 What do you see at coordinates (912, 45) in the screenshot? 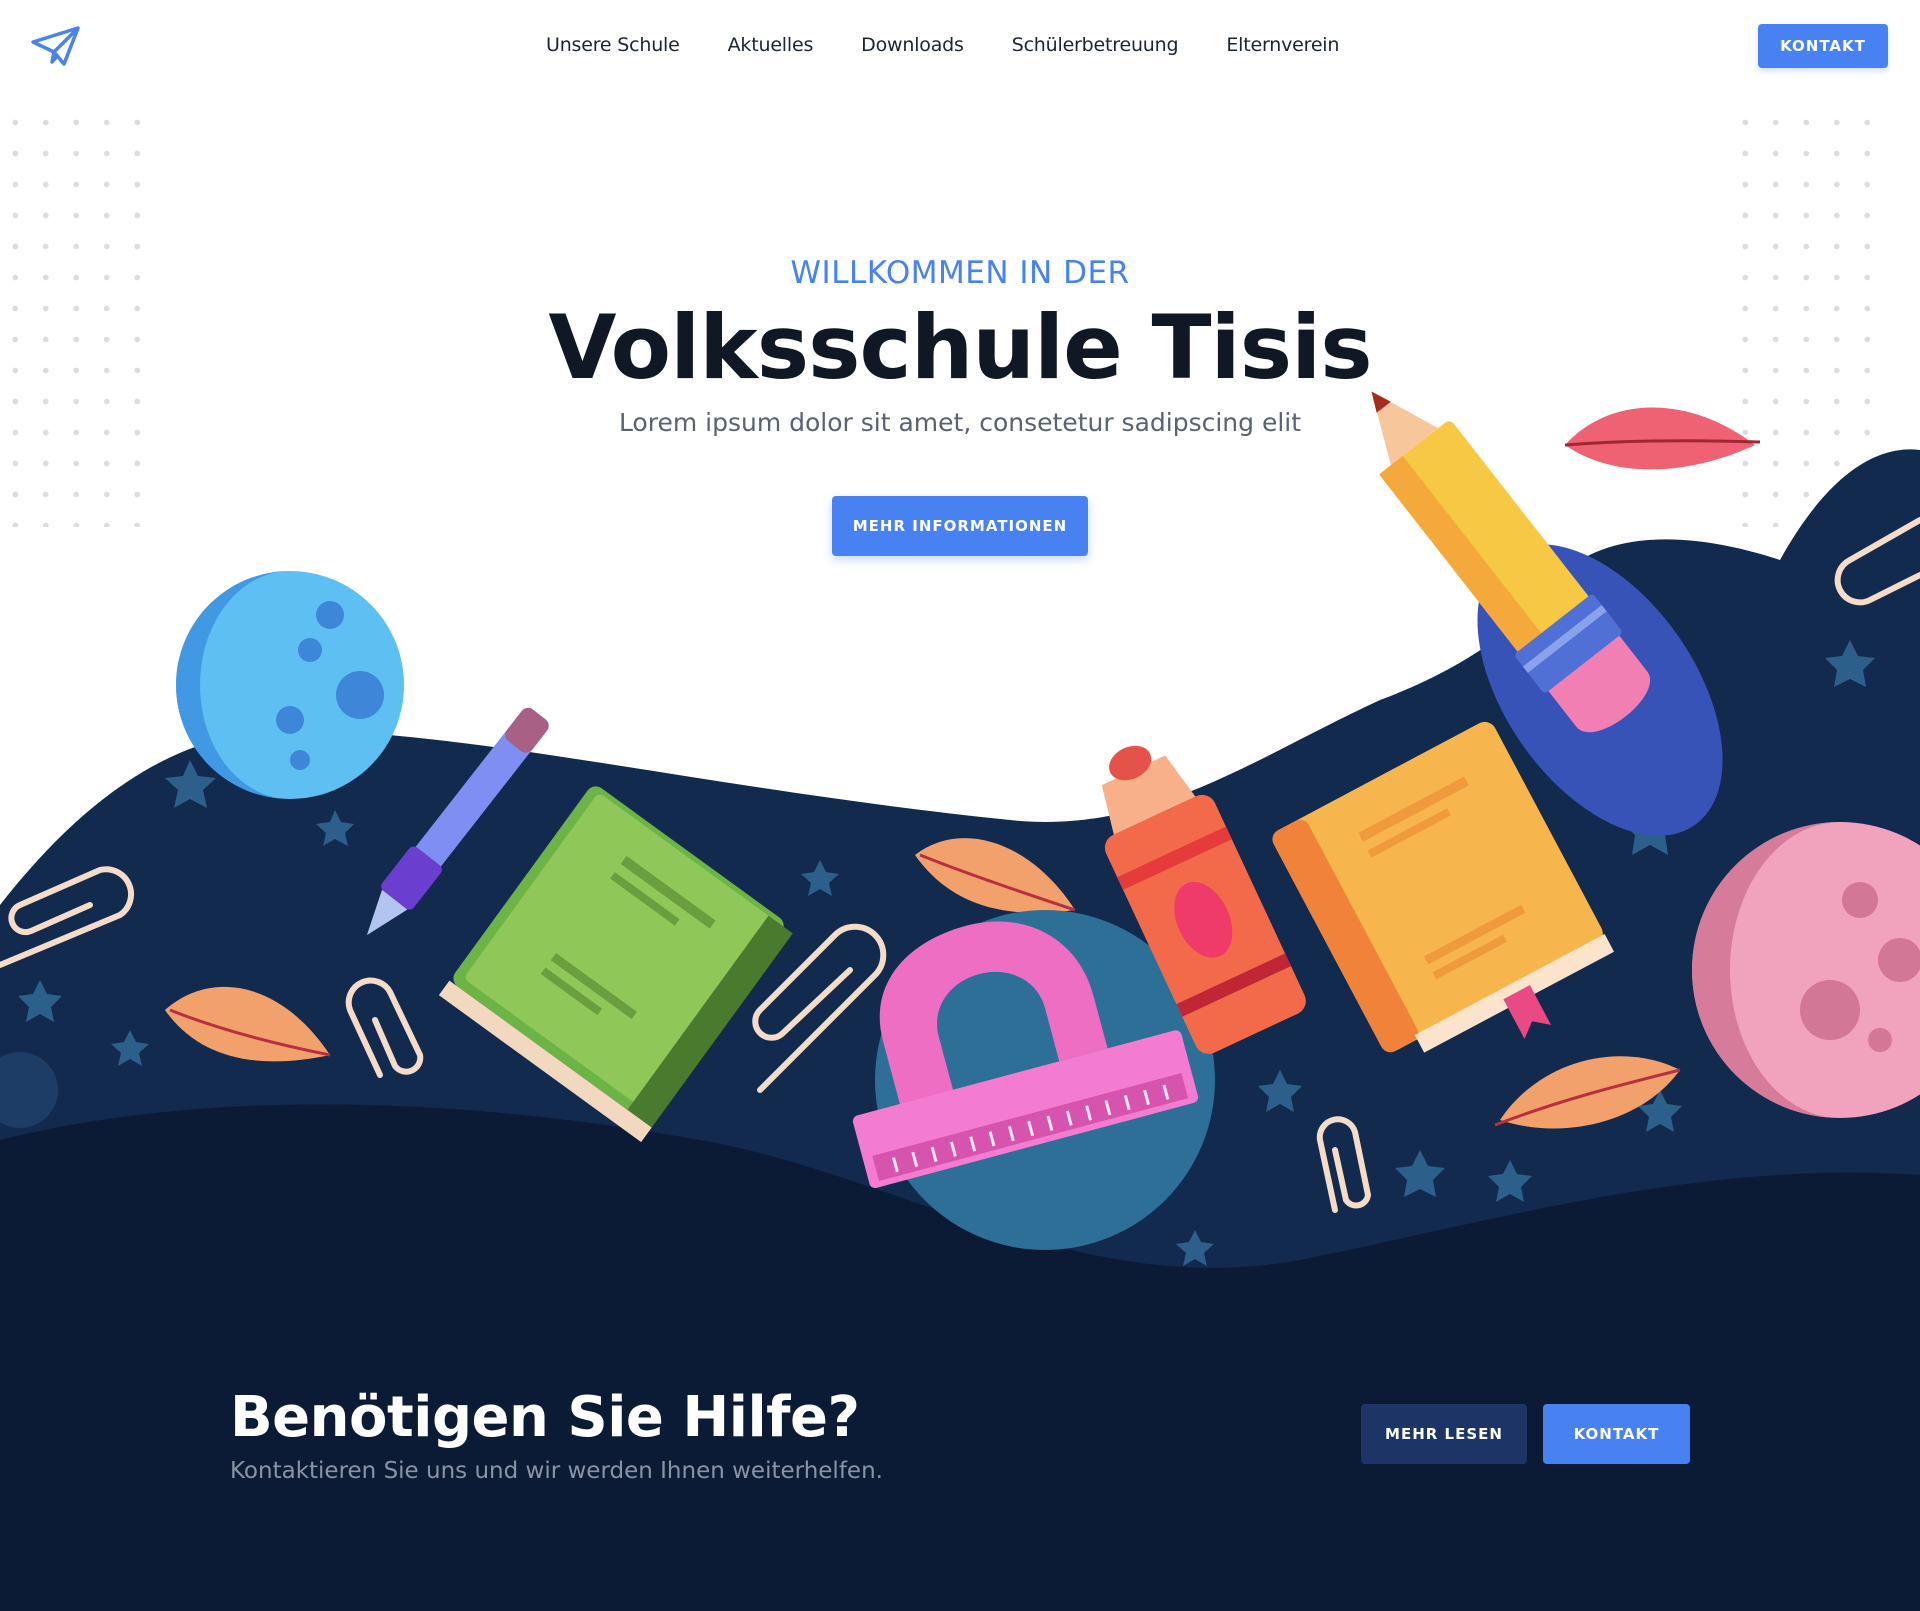
I see `nav-item-downloads: Downloads` at bounding box center [912, 45].